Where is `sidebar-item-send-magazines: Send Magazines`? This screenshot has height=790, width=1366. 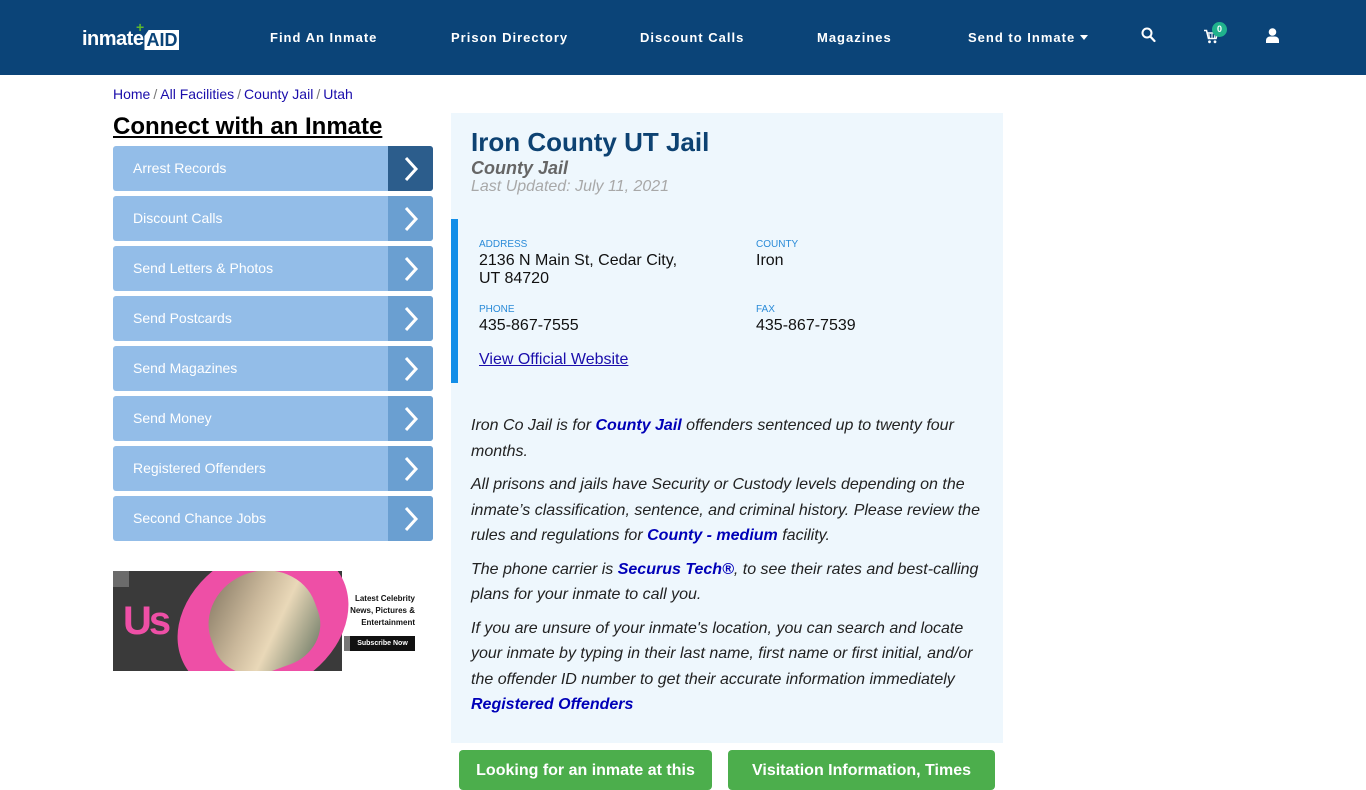
sidebar-item-send-magazines: Send Magazines is located at coordinates (273, 368).